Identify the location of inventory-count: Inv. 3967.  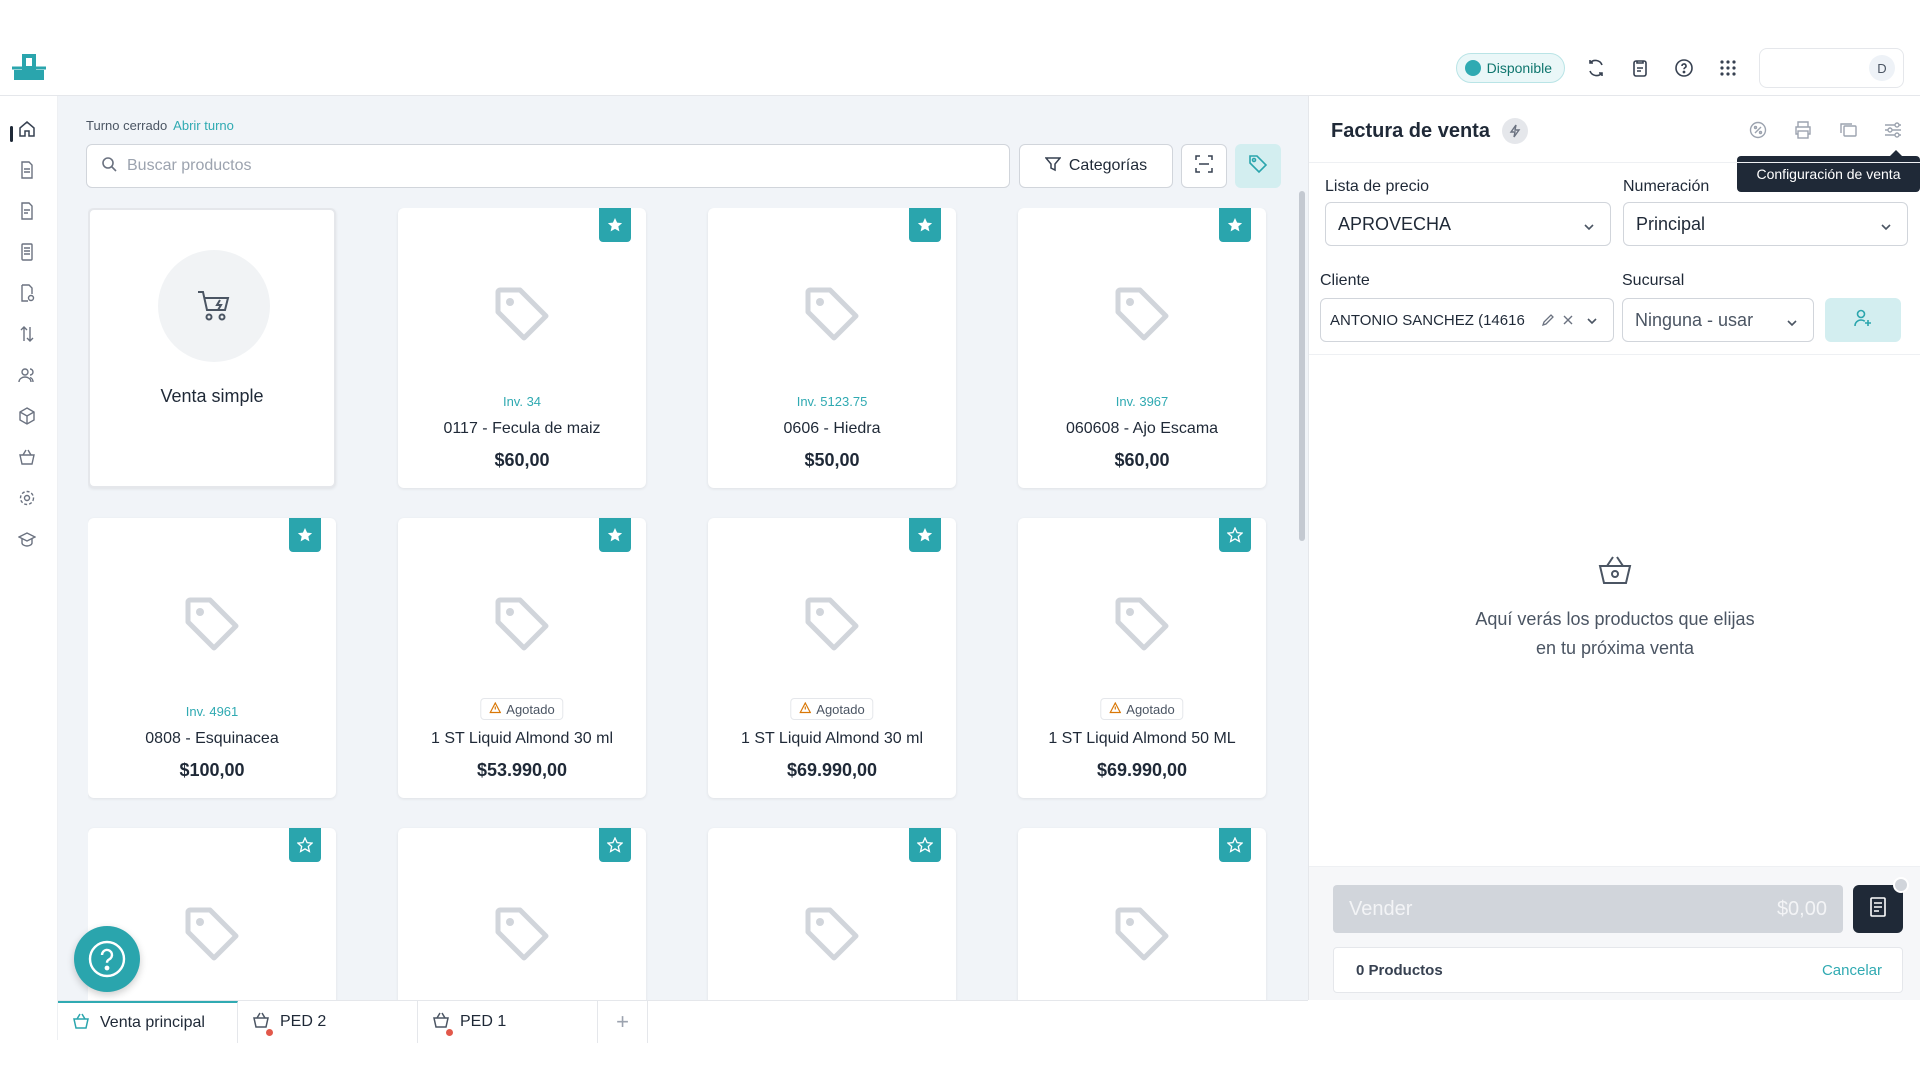
(1142, 401).